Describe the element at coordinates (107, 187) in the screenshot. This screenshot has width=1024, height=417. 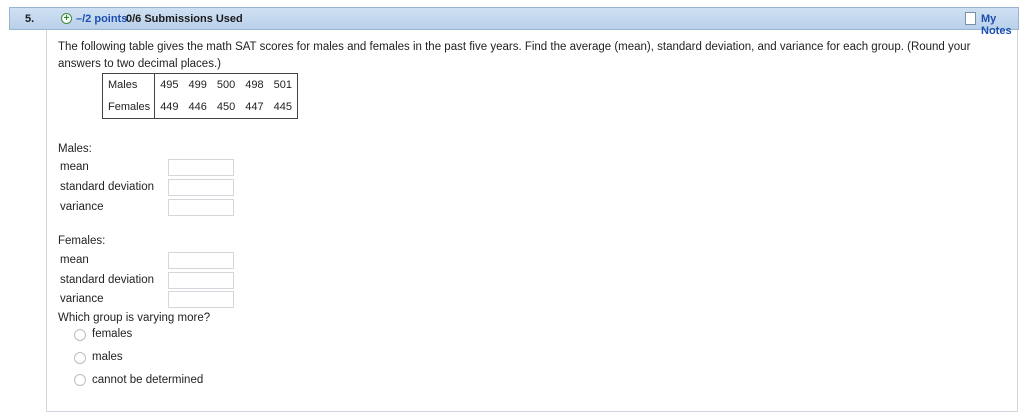
I see `males-sd-label: standard deviation` at that location.